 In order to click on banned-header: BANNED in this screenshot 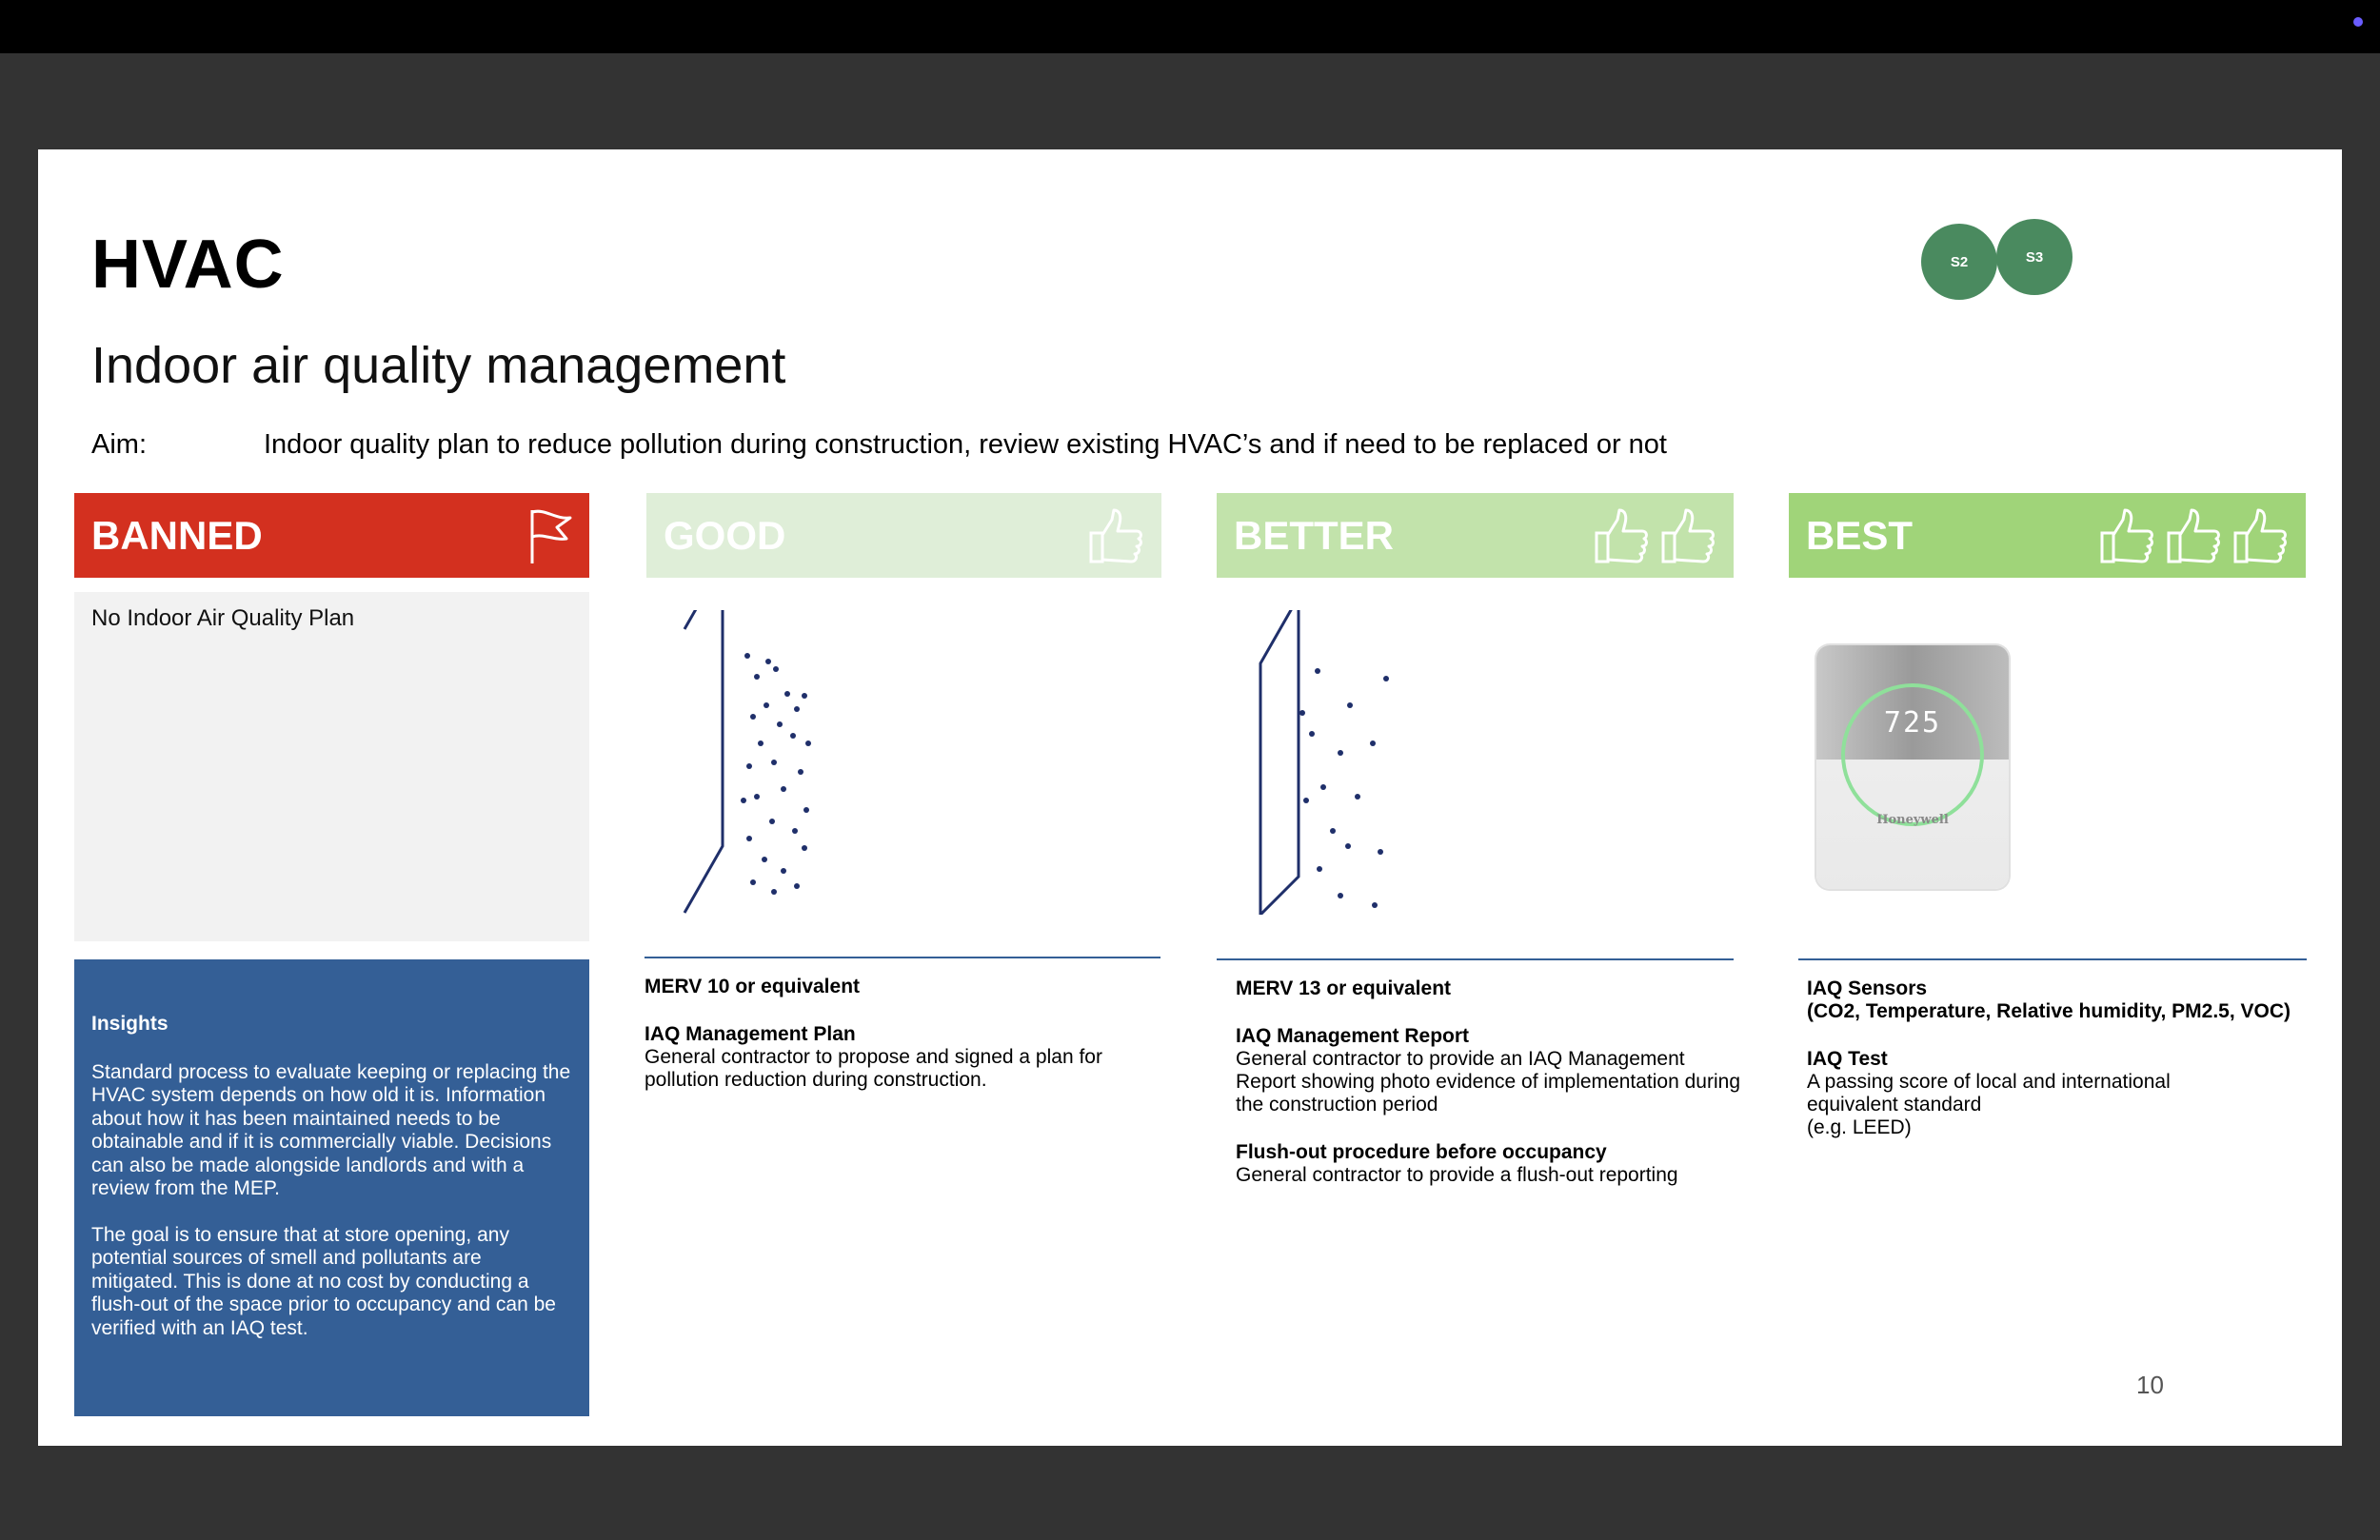, I will do `click(331, 535)`.